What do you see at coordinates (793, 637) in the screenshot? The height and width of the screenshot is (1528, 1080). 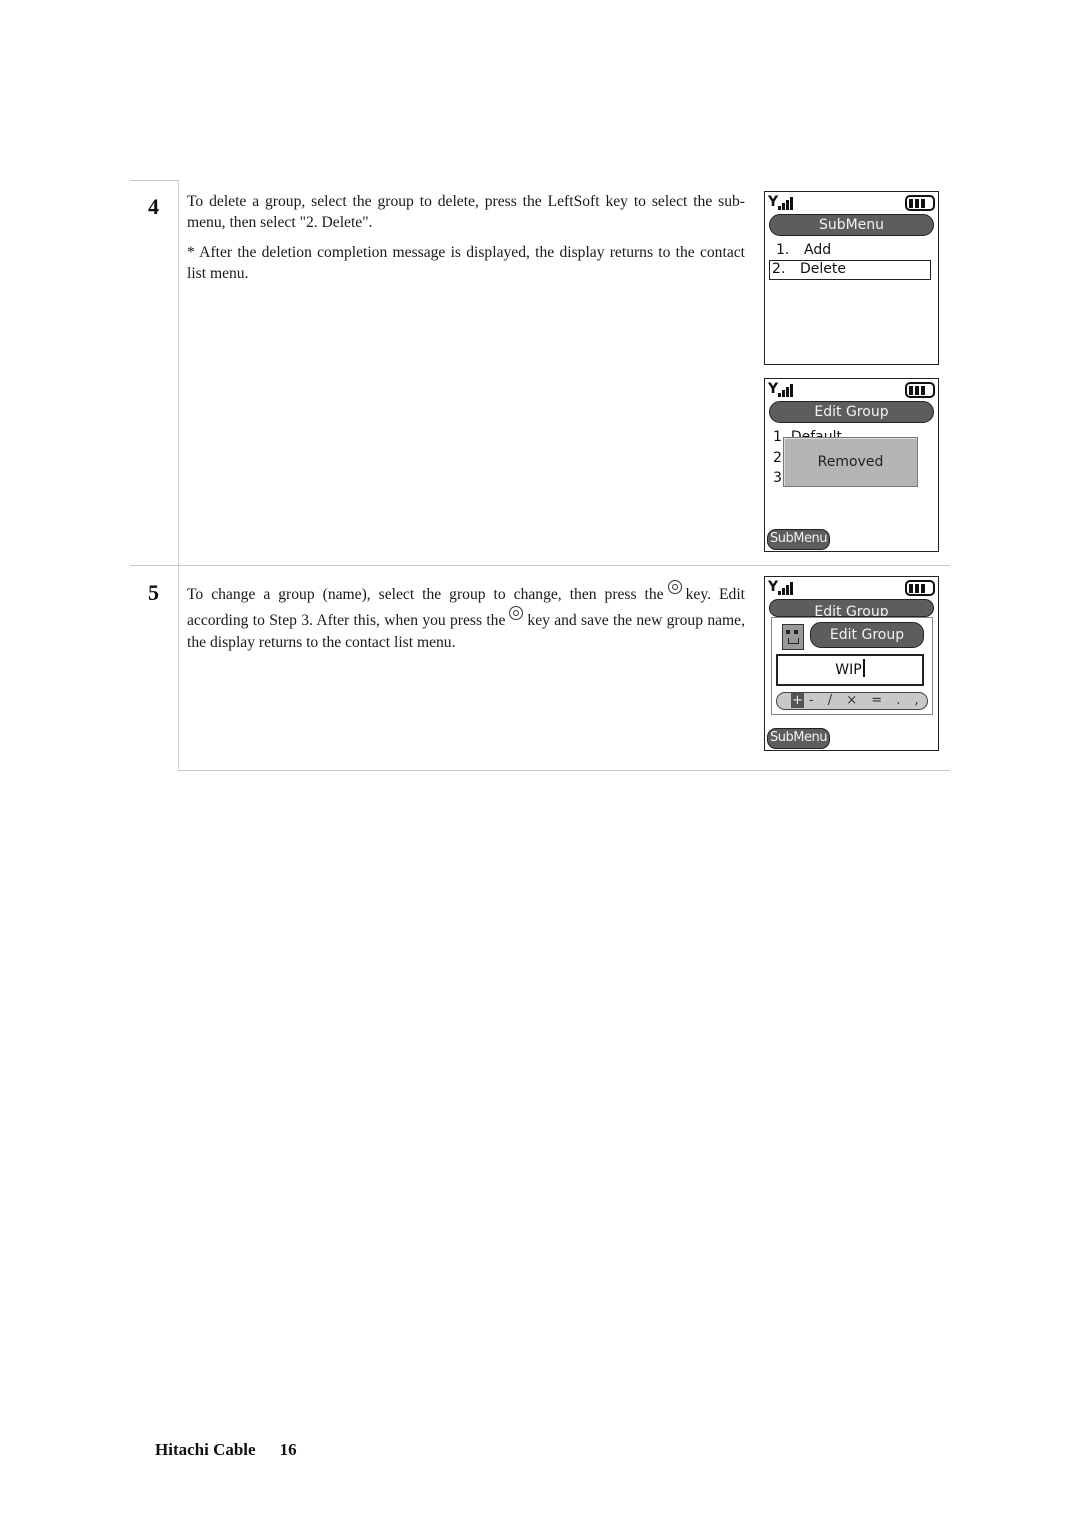 I see `group-avatar-icon` at bounding box center [793, 637].